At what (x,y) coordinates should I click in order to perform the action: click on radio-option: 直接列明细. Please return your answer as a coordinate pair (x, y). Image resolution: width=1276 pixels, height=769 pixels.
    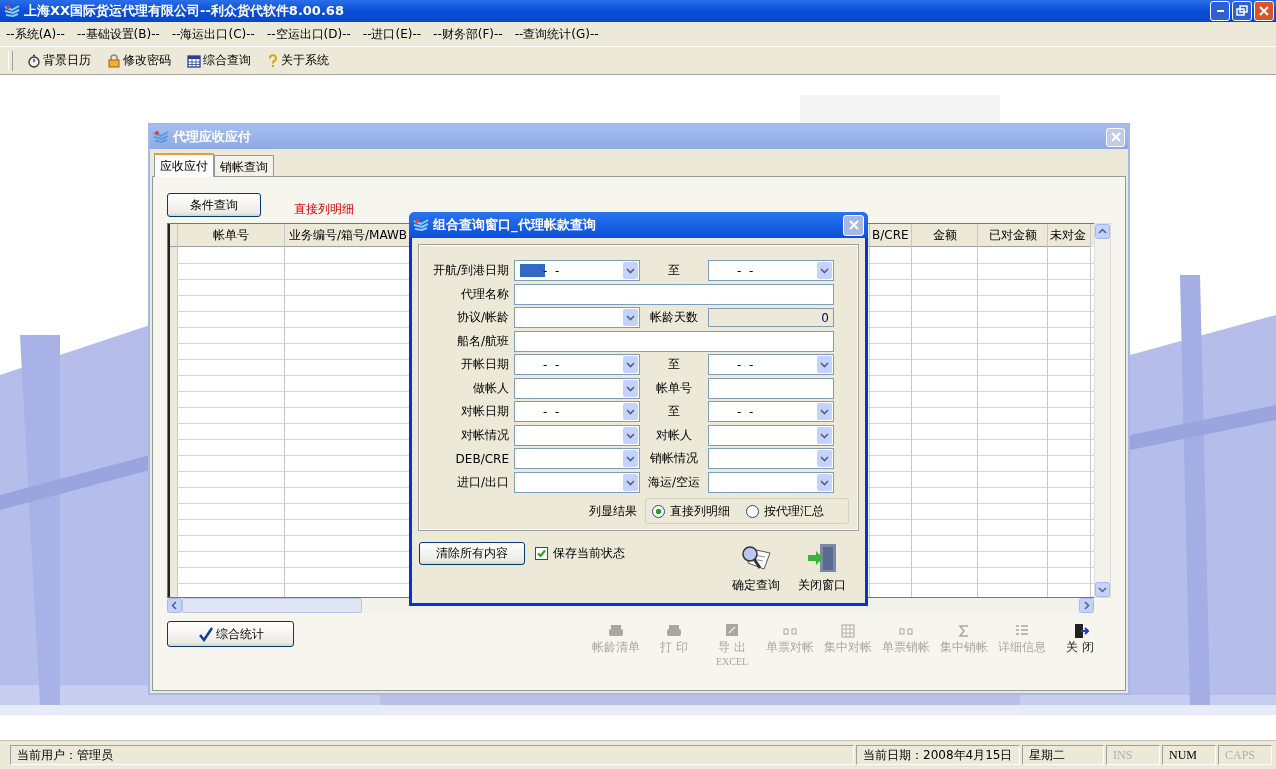
    Looking at the image, I should click on (691, 511).